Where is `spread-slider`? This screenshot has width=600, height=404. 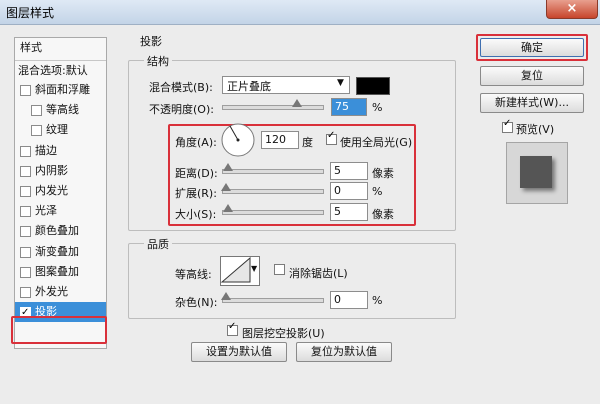
spread-slider is located at coordinates (273, 191).